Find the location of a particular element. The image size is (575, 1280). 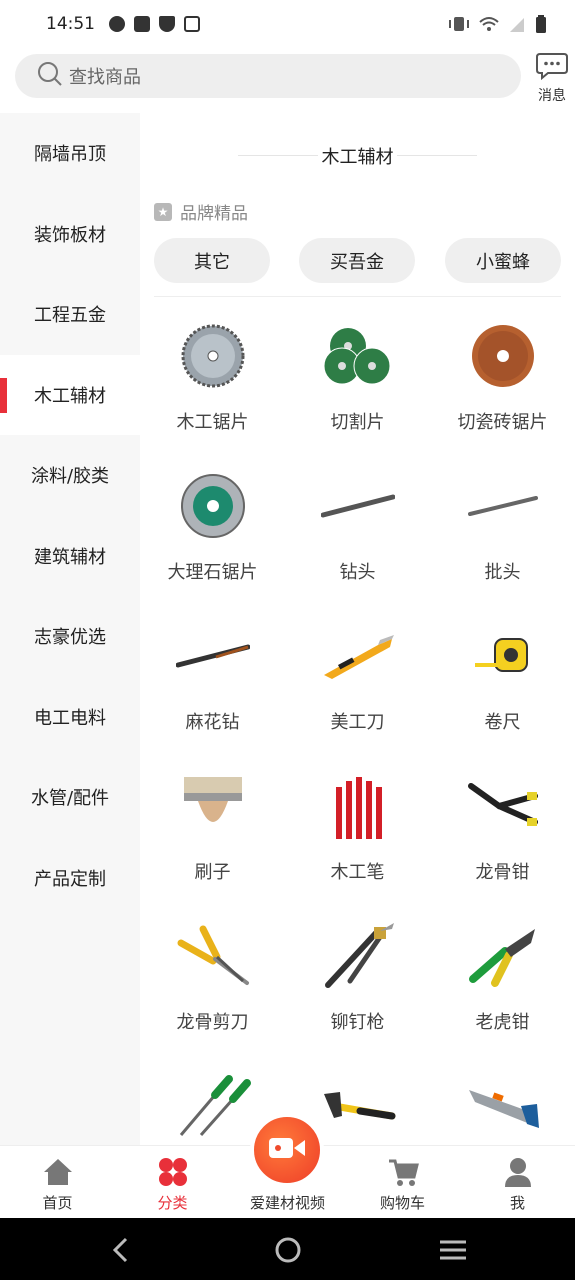

message-label: 消息 is located at coordinates (552, 96).